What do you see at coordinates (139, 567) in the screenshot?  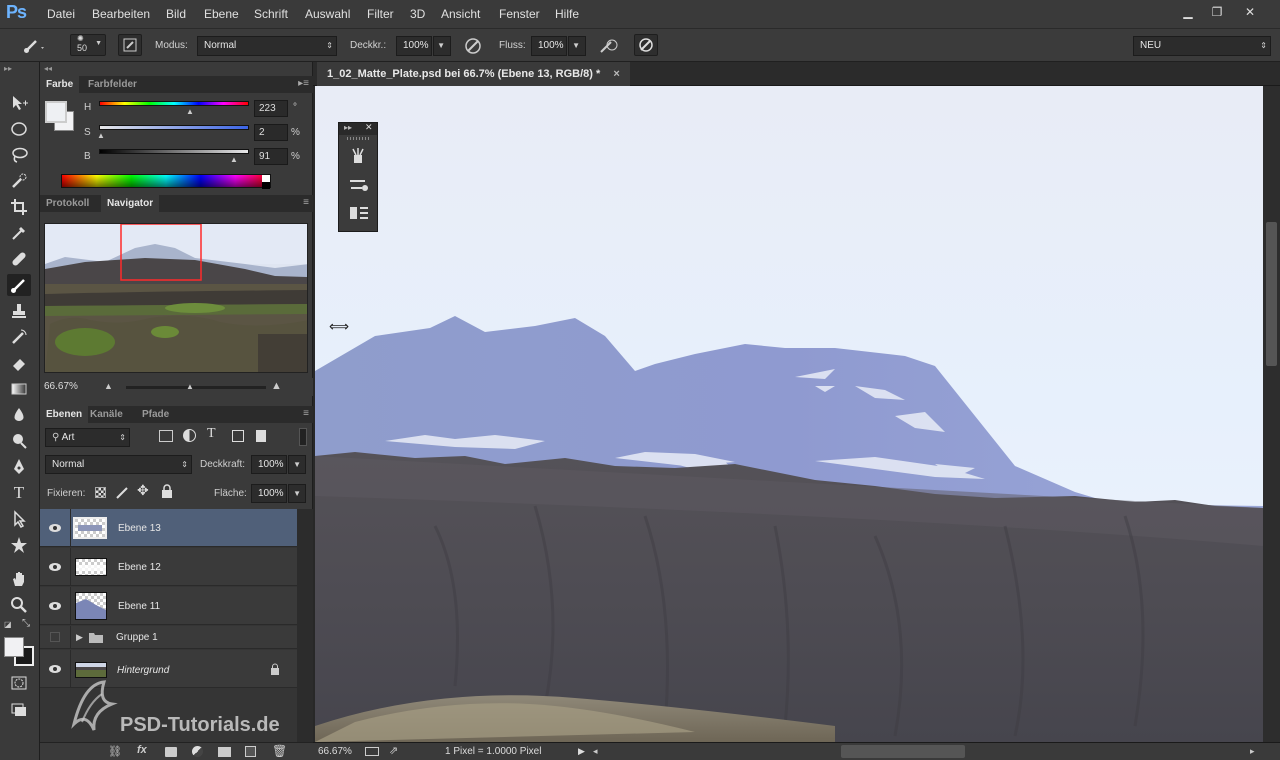 I see `layer-name: Ebene 12` at bounding box center [139, 567].